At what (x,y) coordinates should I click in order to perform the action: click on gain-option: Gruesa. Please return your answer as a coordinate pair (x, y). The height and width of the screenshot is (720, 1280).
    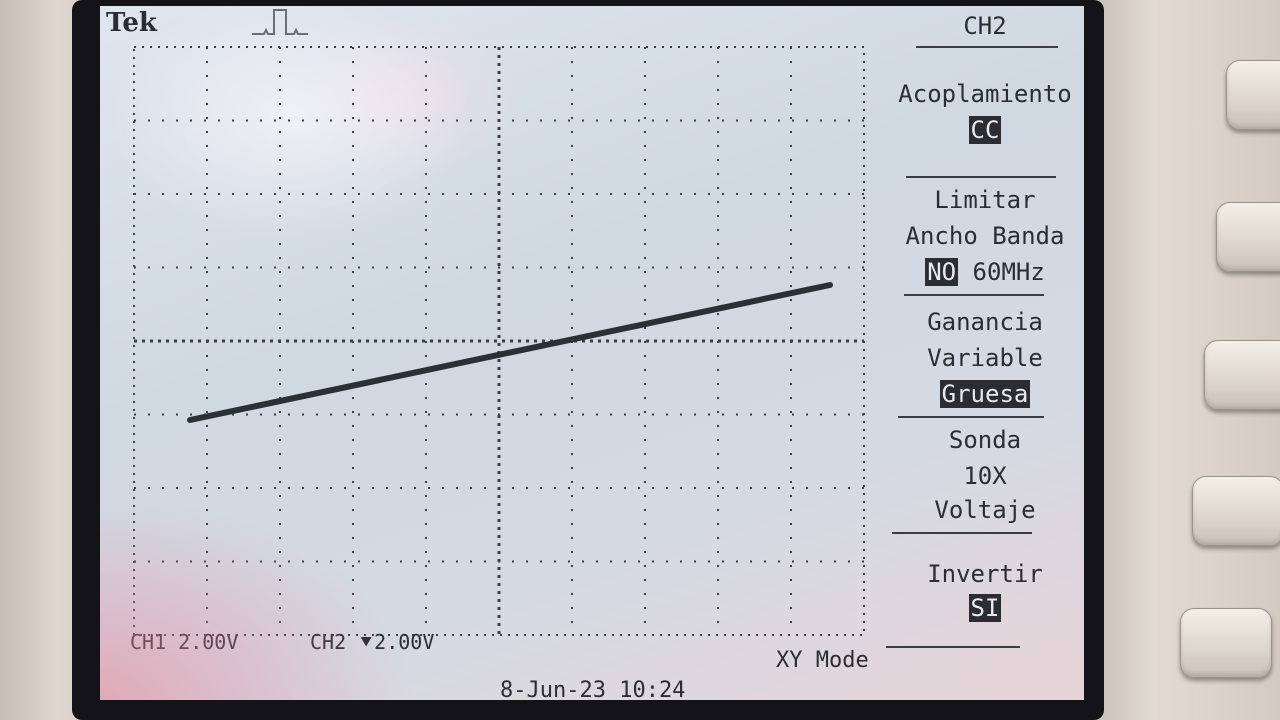
    Looking at the image, I should click on (985, 394).